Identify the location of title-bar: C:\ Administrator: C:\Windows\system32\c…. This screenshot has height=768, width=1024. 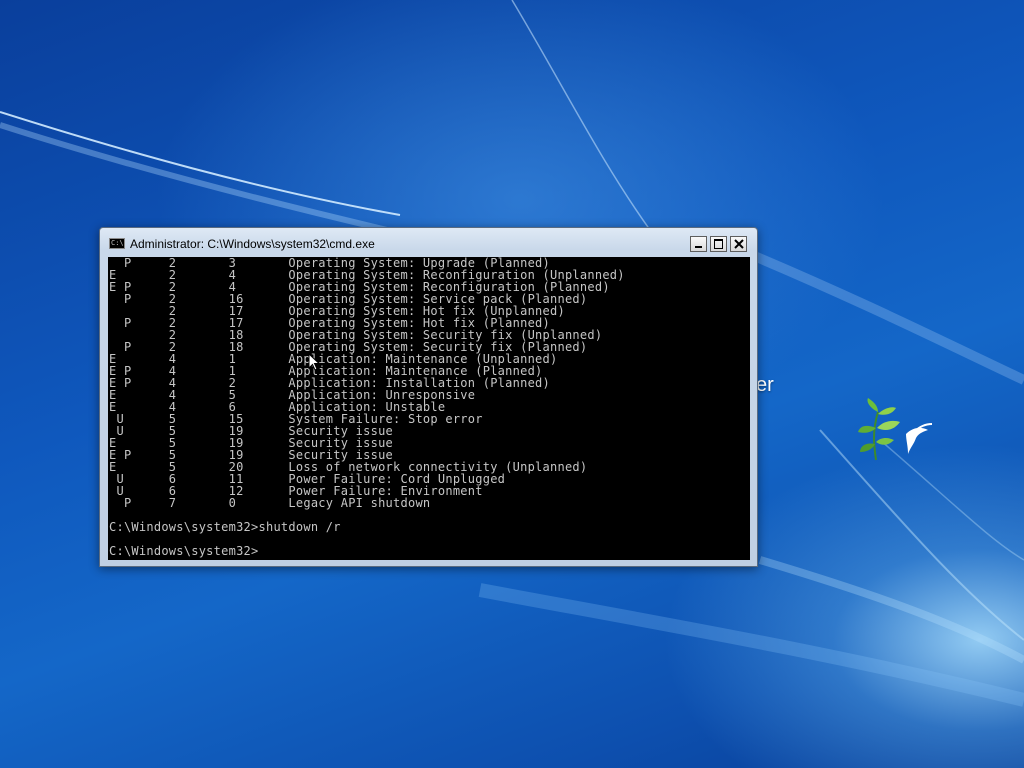
(428, 242).